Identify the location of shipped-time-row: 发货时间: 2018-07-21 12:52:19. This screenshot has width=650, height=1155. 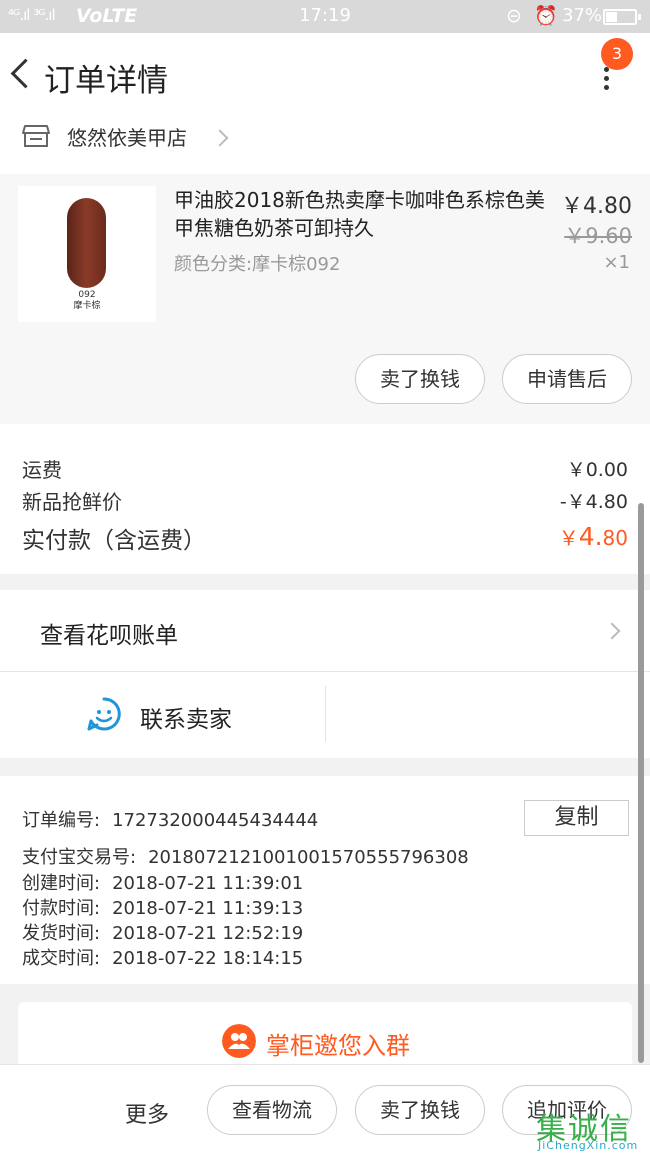
(162, 932).